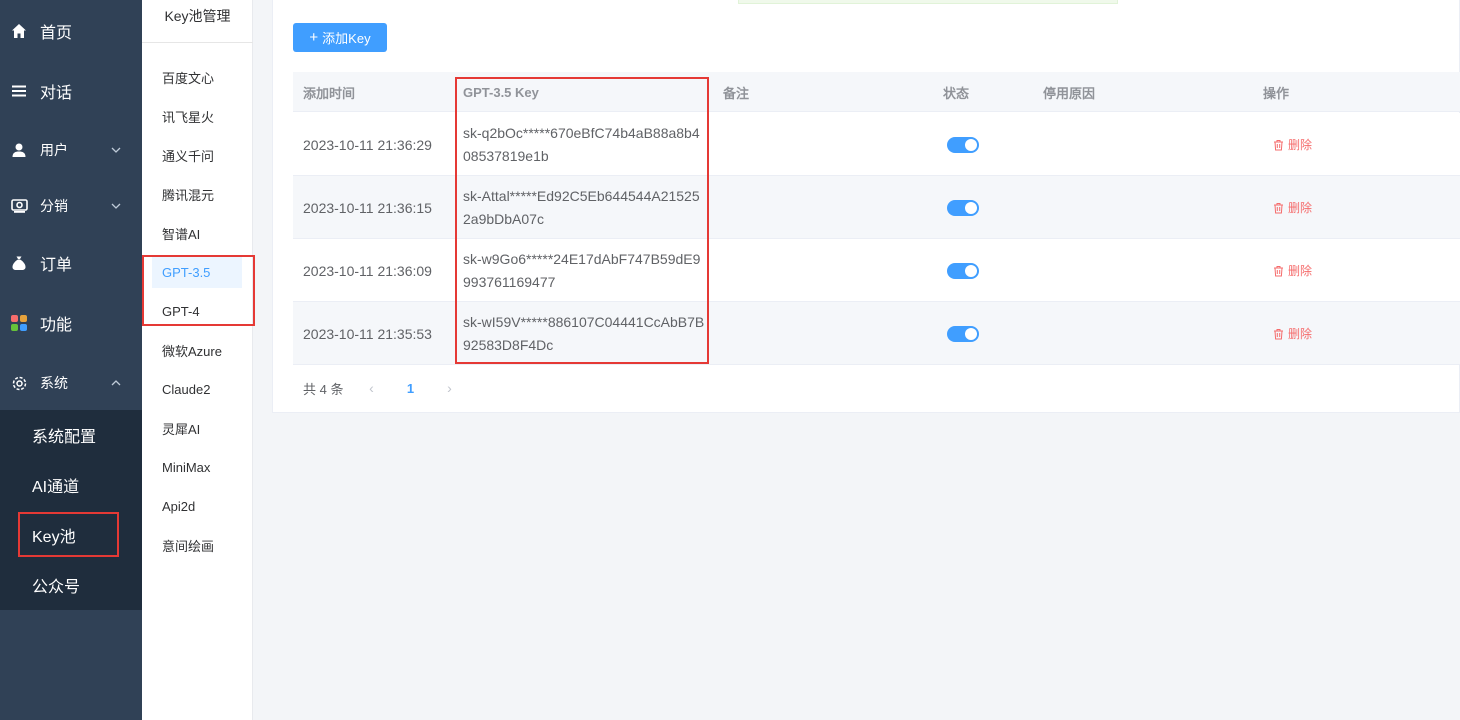  I want to click on header-actions: 操作, so click(1276, 93).